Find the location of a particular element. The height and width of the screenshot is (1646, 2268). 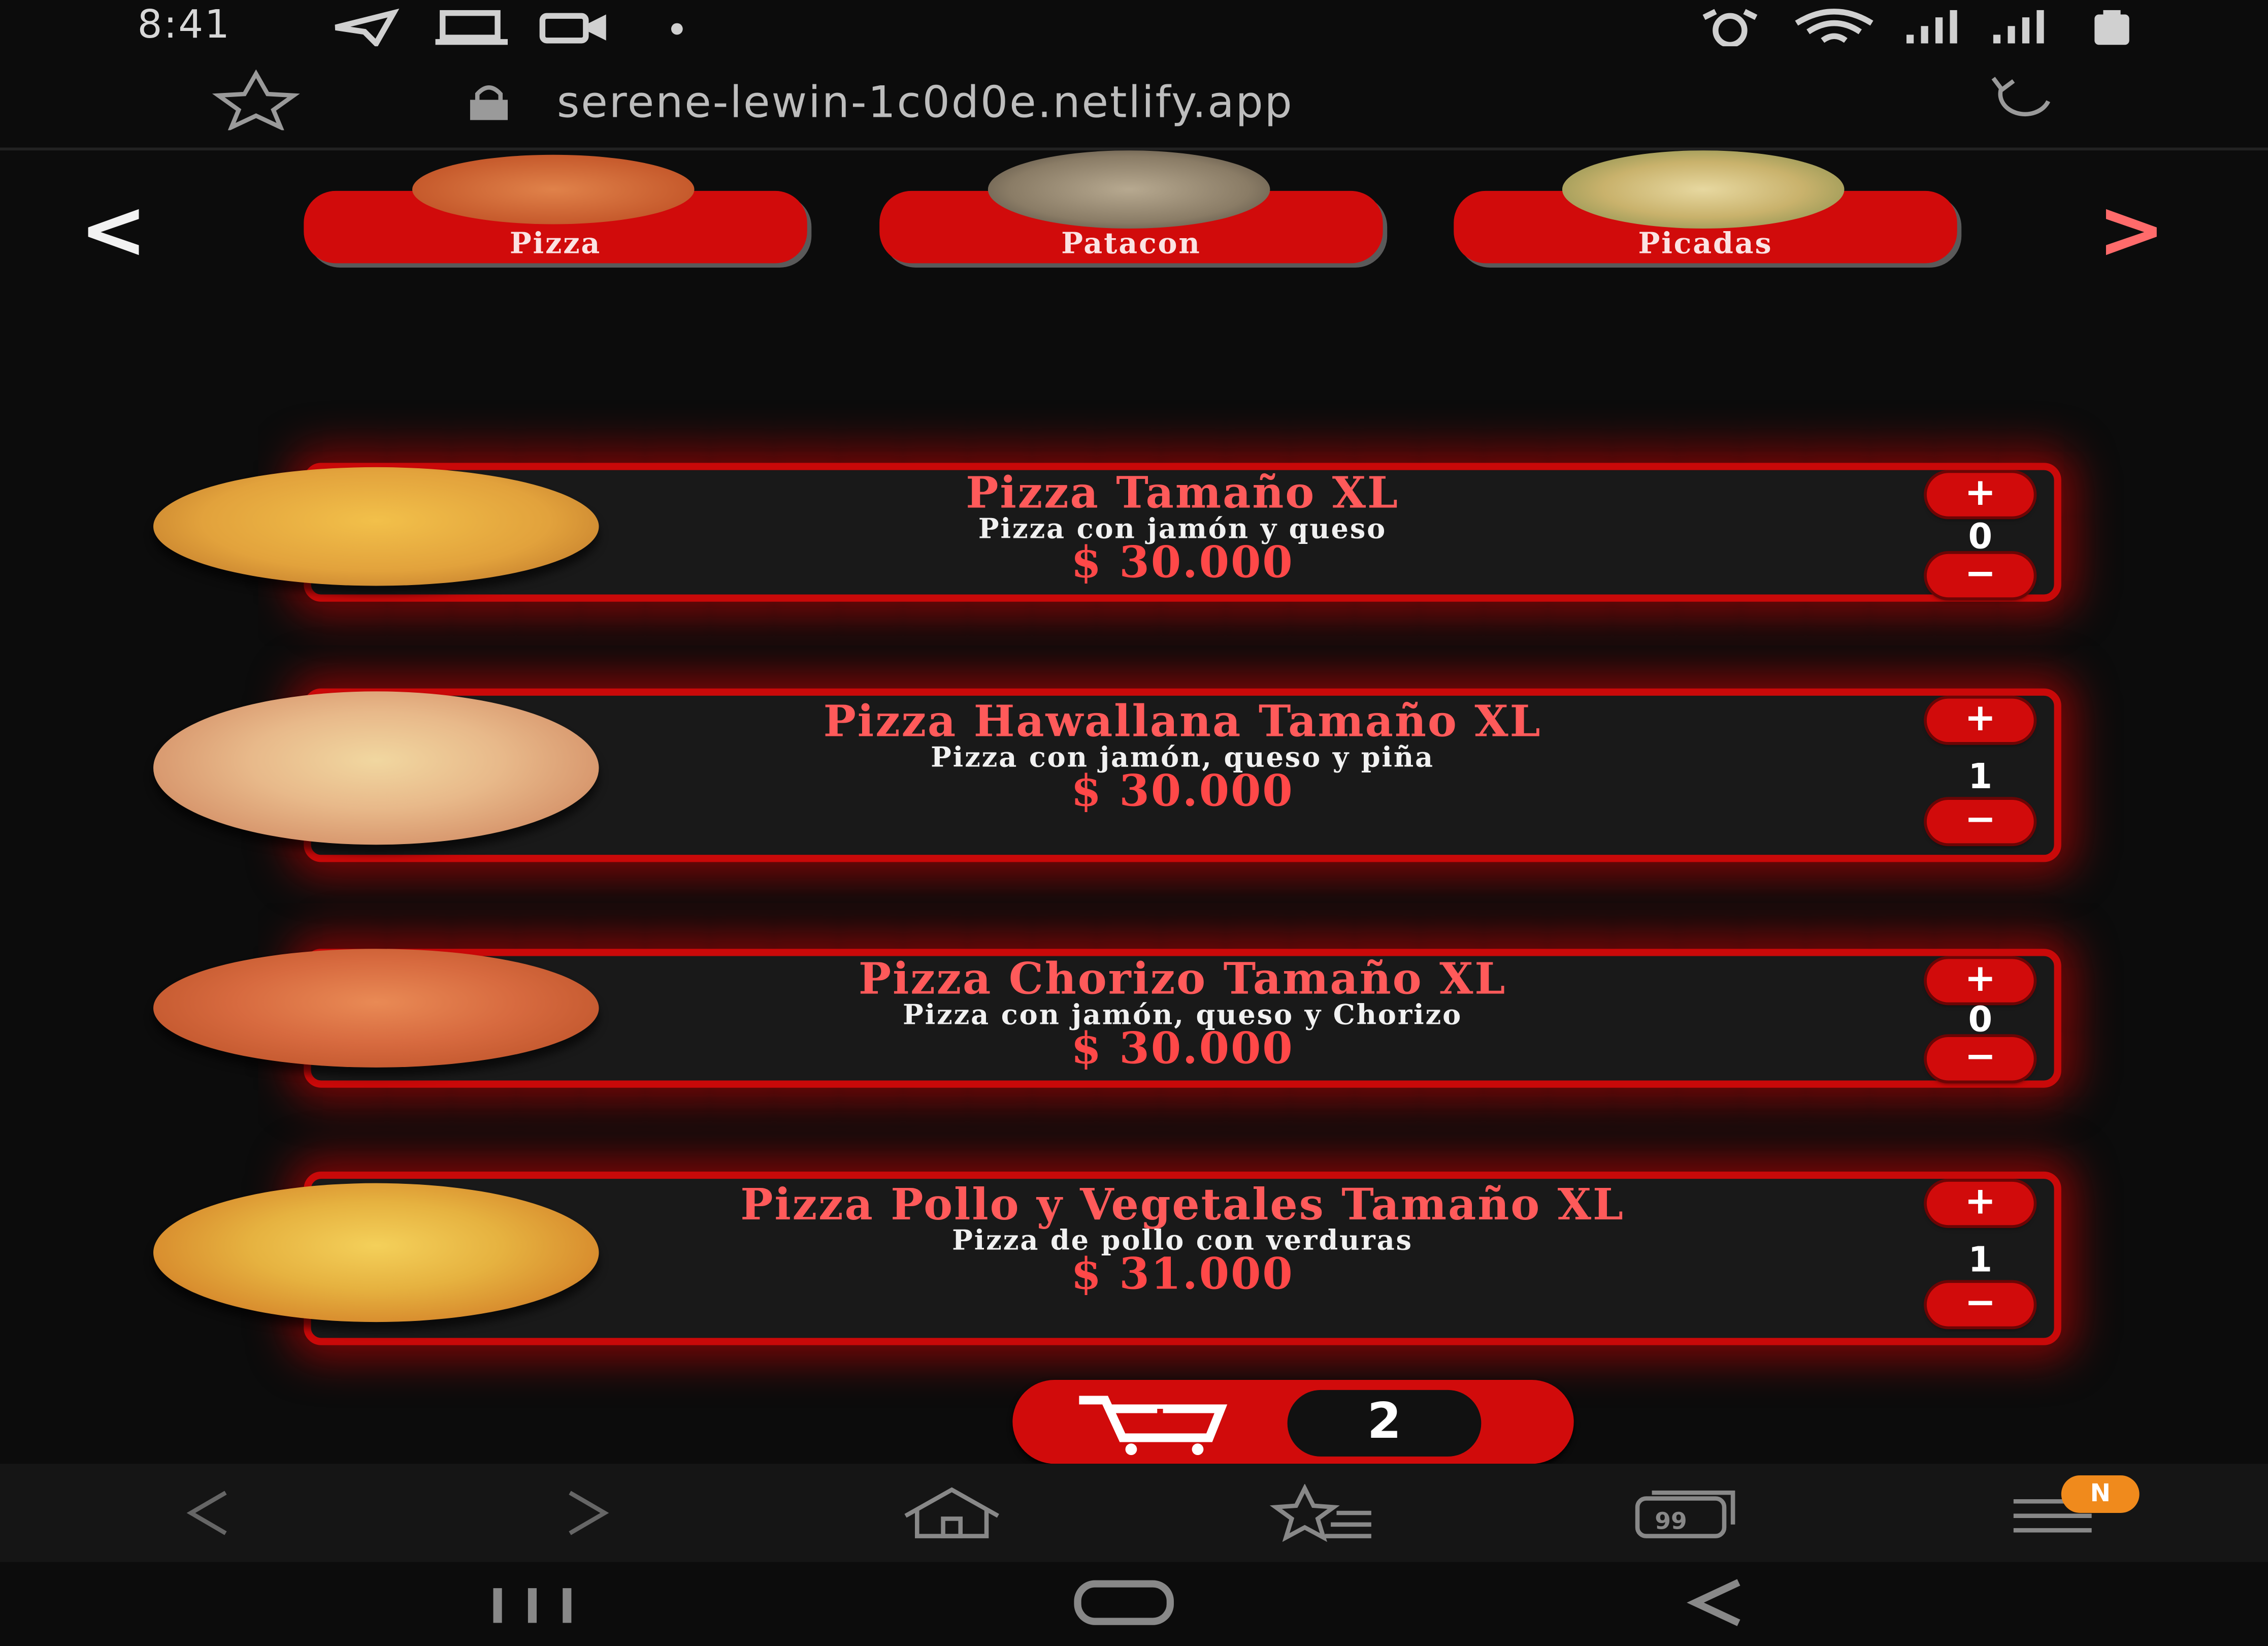

category-patacon: Patacon is located at coordinates (1131, 207).